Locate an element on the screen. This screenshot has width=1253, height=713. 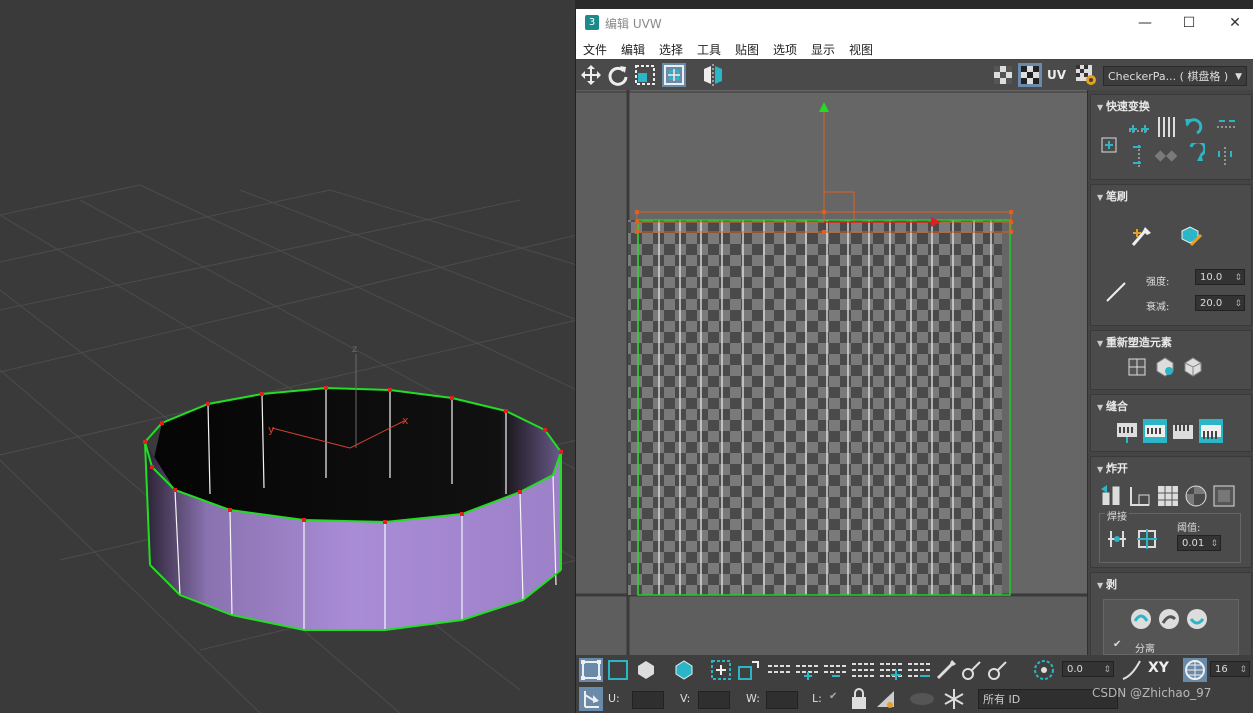
reset-peel-icon is located at coordinates (1197, 619).